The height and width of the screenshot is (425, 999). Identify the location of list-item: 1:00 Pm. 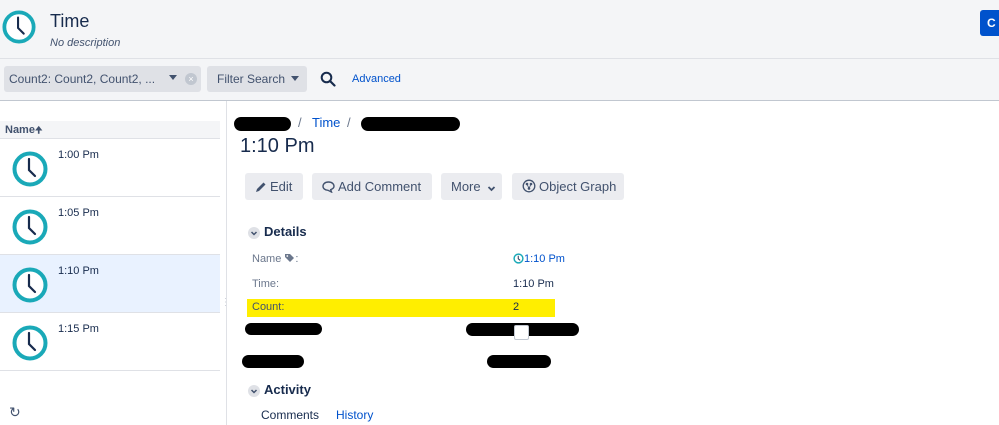
(110, 168).